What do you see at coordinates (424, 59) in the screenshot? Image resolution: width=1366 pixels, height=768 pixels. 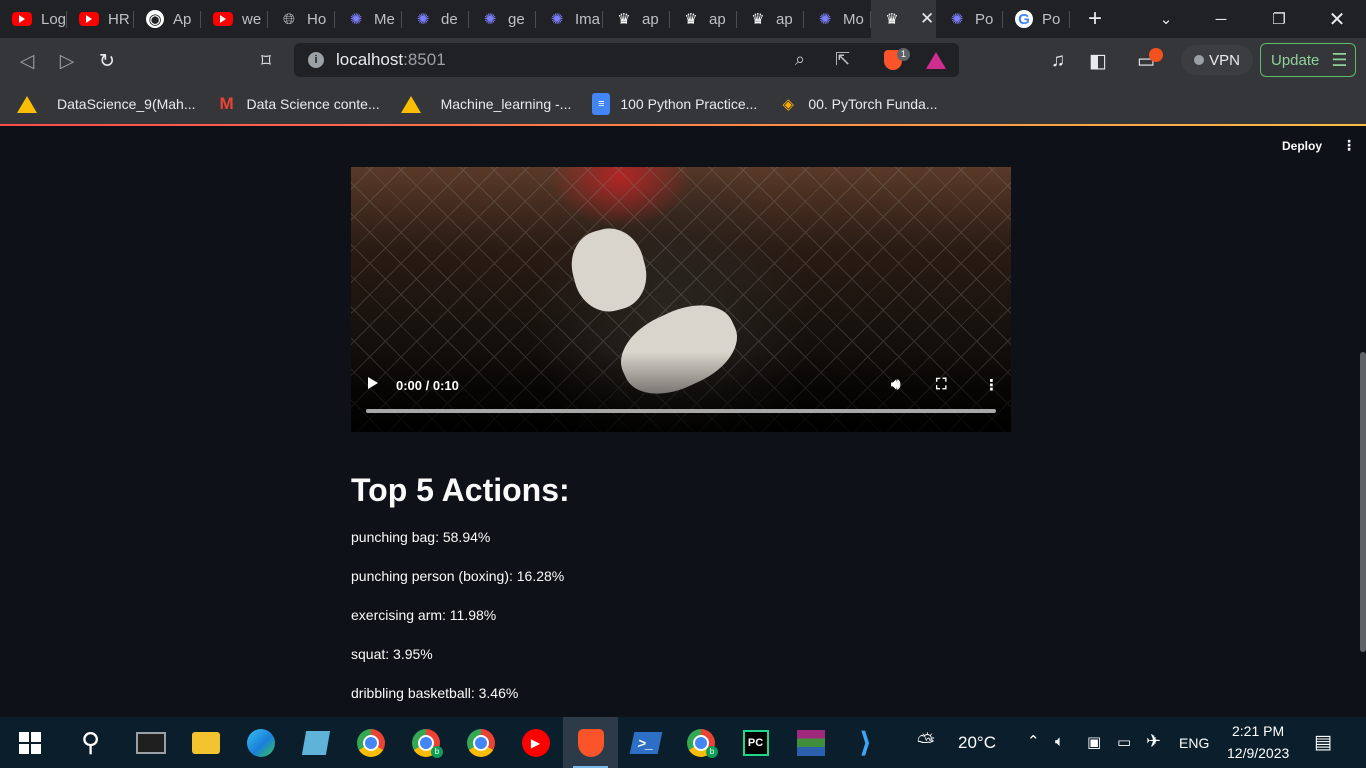 I see `url-port: :8501` at bounding box center [424, 59].